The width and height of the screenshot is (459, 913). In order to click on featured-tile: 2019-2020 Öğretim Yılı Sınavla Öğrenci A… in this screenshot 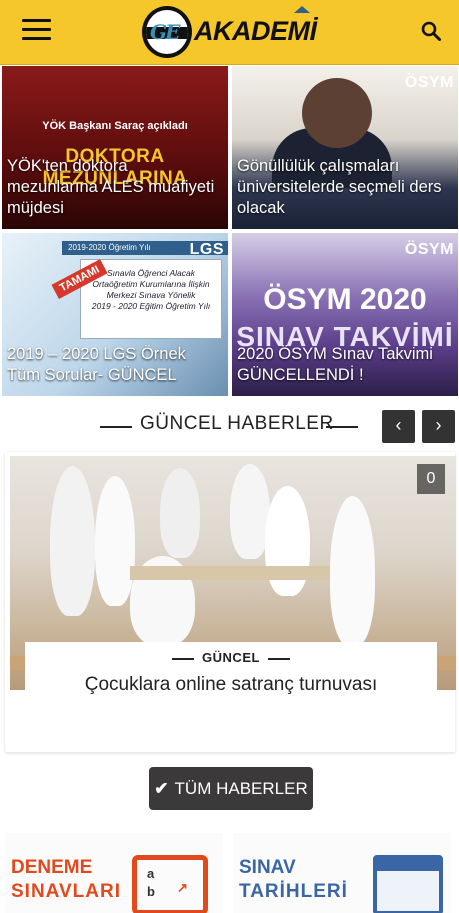, I will do `click(115, 314)`.